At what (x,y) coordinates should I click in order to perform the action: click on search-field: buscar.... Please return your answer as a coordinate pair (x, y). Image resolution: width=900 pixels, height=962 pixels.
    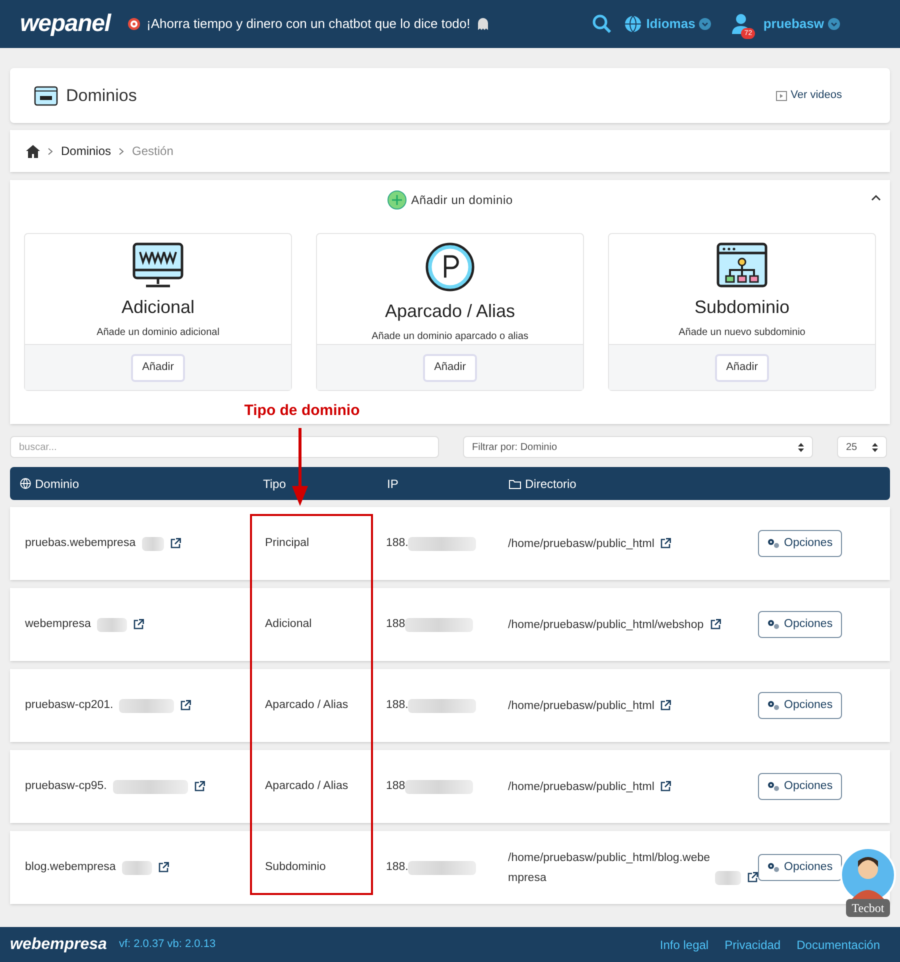
    Looking at the image, I should click on (224, 447).